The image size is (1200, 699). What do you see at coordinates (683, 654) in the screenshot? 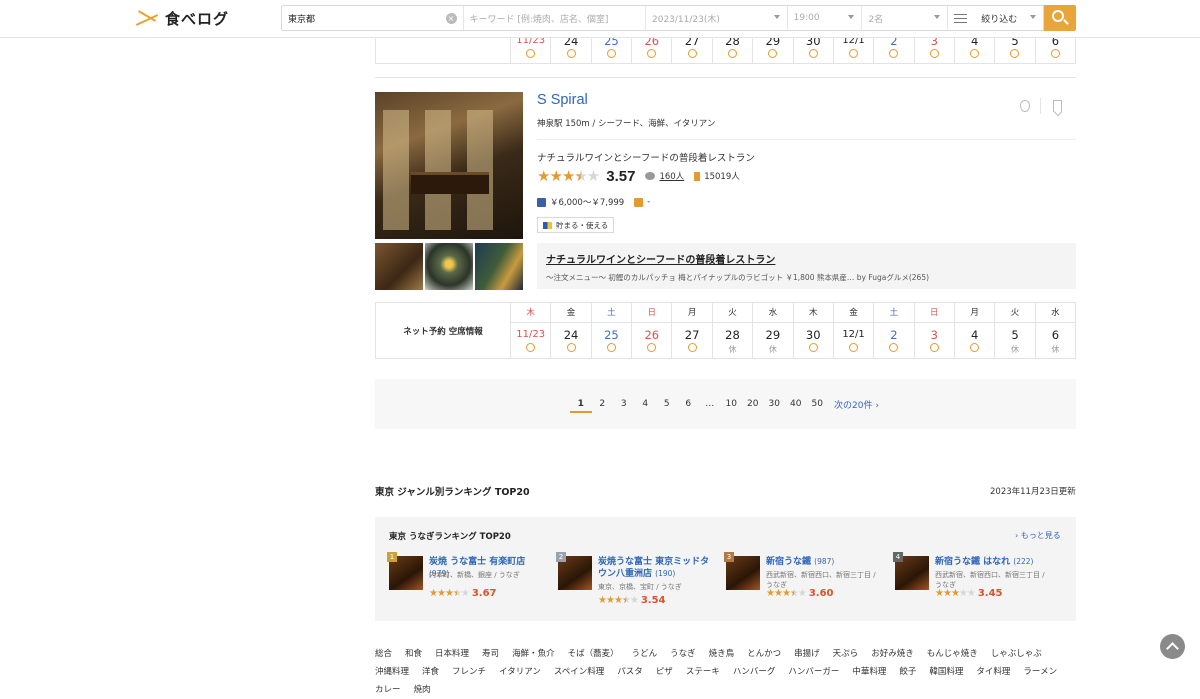
I see `genre-link: うなぎ` at bounding box center [683, 654].